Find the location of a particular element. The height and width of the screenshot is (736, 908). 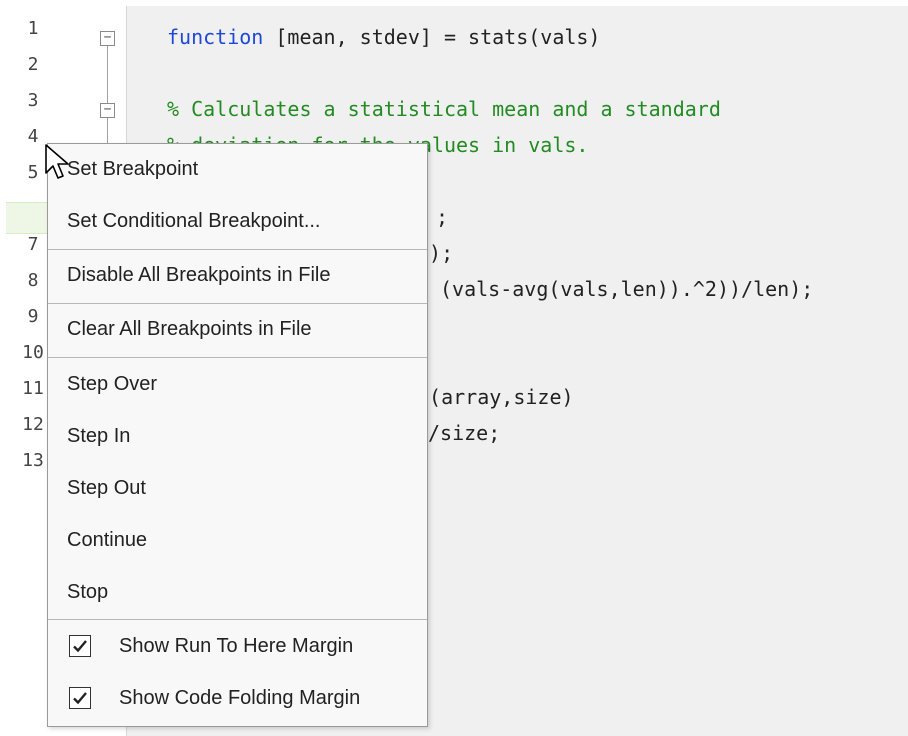

menu-item-label: Show Run To Here Margin is located at coordinates (236, 646).